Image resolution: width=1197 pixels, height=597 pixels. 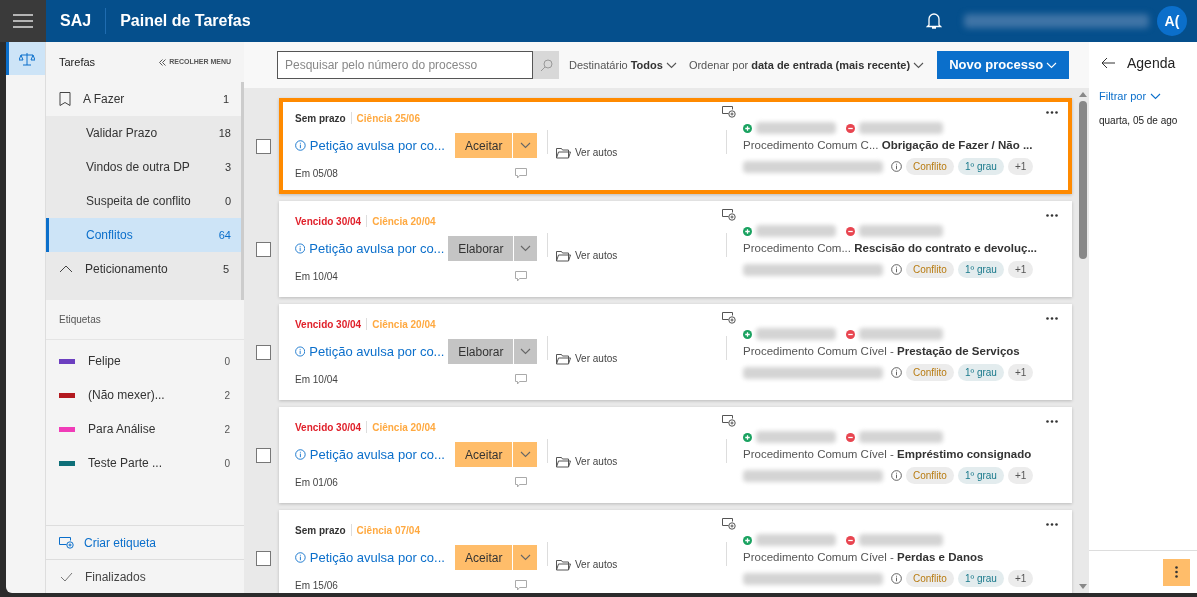 I want to click on bell-icon, so click(x=934, y=21).